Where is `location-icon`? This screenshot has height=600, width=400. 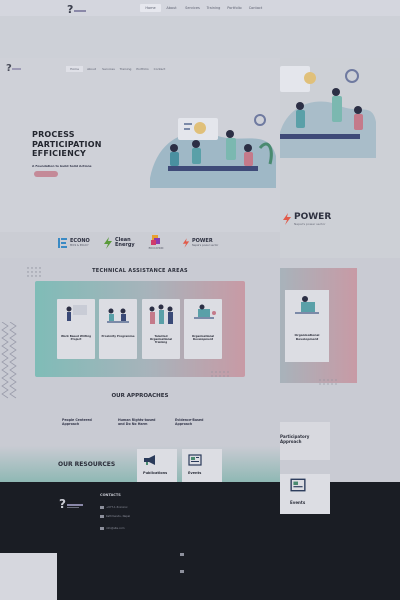 location-icon is located at coordinates (102, 516).